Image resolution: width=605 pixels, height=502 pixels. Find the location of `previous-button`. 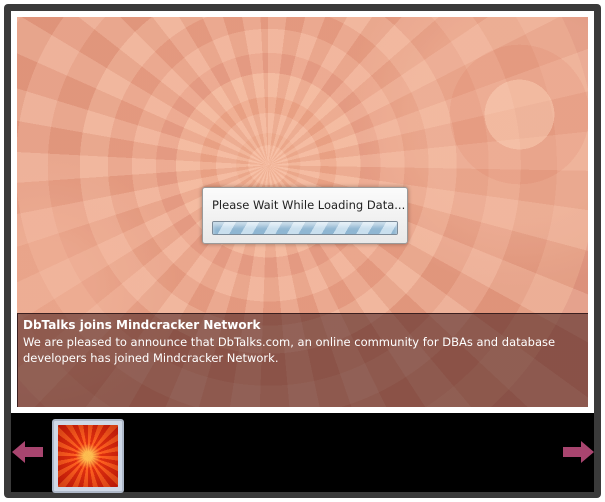

previous-button is located at coordinates (28, 452).